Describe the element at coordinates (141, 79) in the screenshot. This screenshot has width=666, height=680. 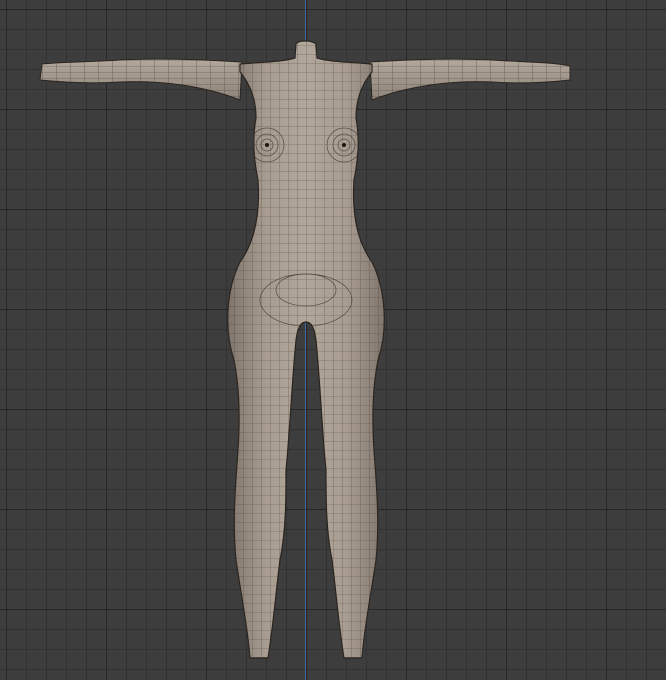
I see `left-arm` at that location.